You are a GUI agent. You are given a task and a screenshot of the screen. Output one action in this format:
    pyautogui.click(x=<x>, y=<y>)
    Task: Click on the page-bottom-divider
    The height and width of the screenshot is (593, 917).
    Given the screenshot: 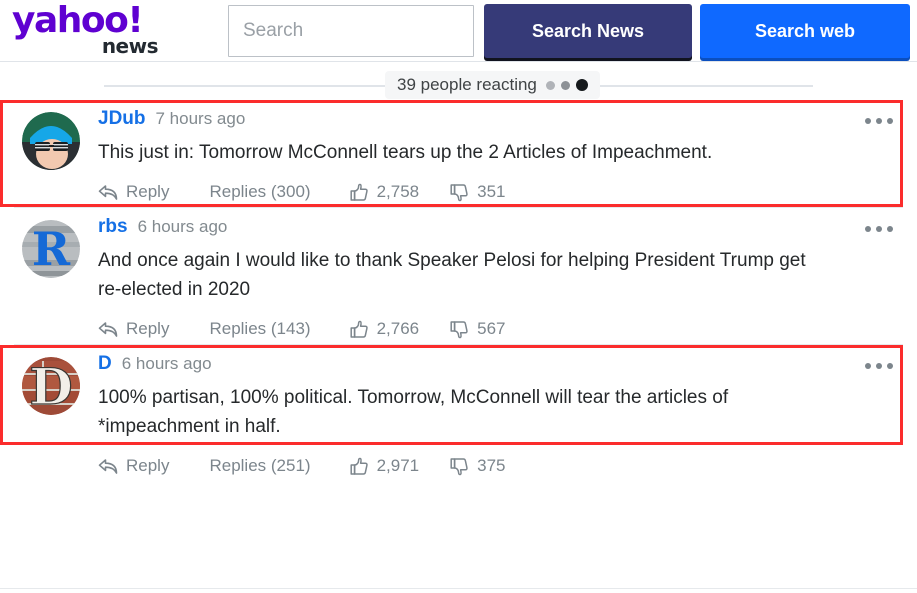 What is the action you would take?
    pyautogui.click(x=458, y=588)
    